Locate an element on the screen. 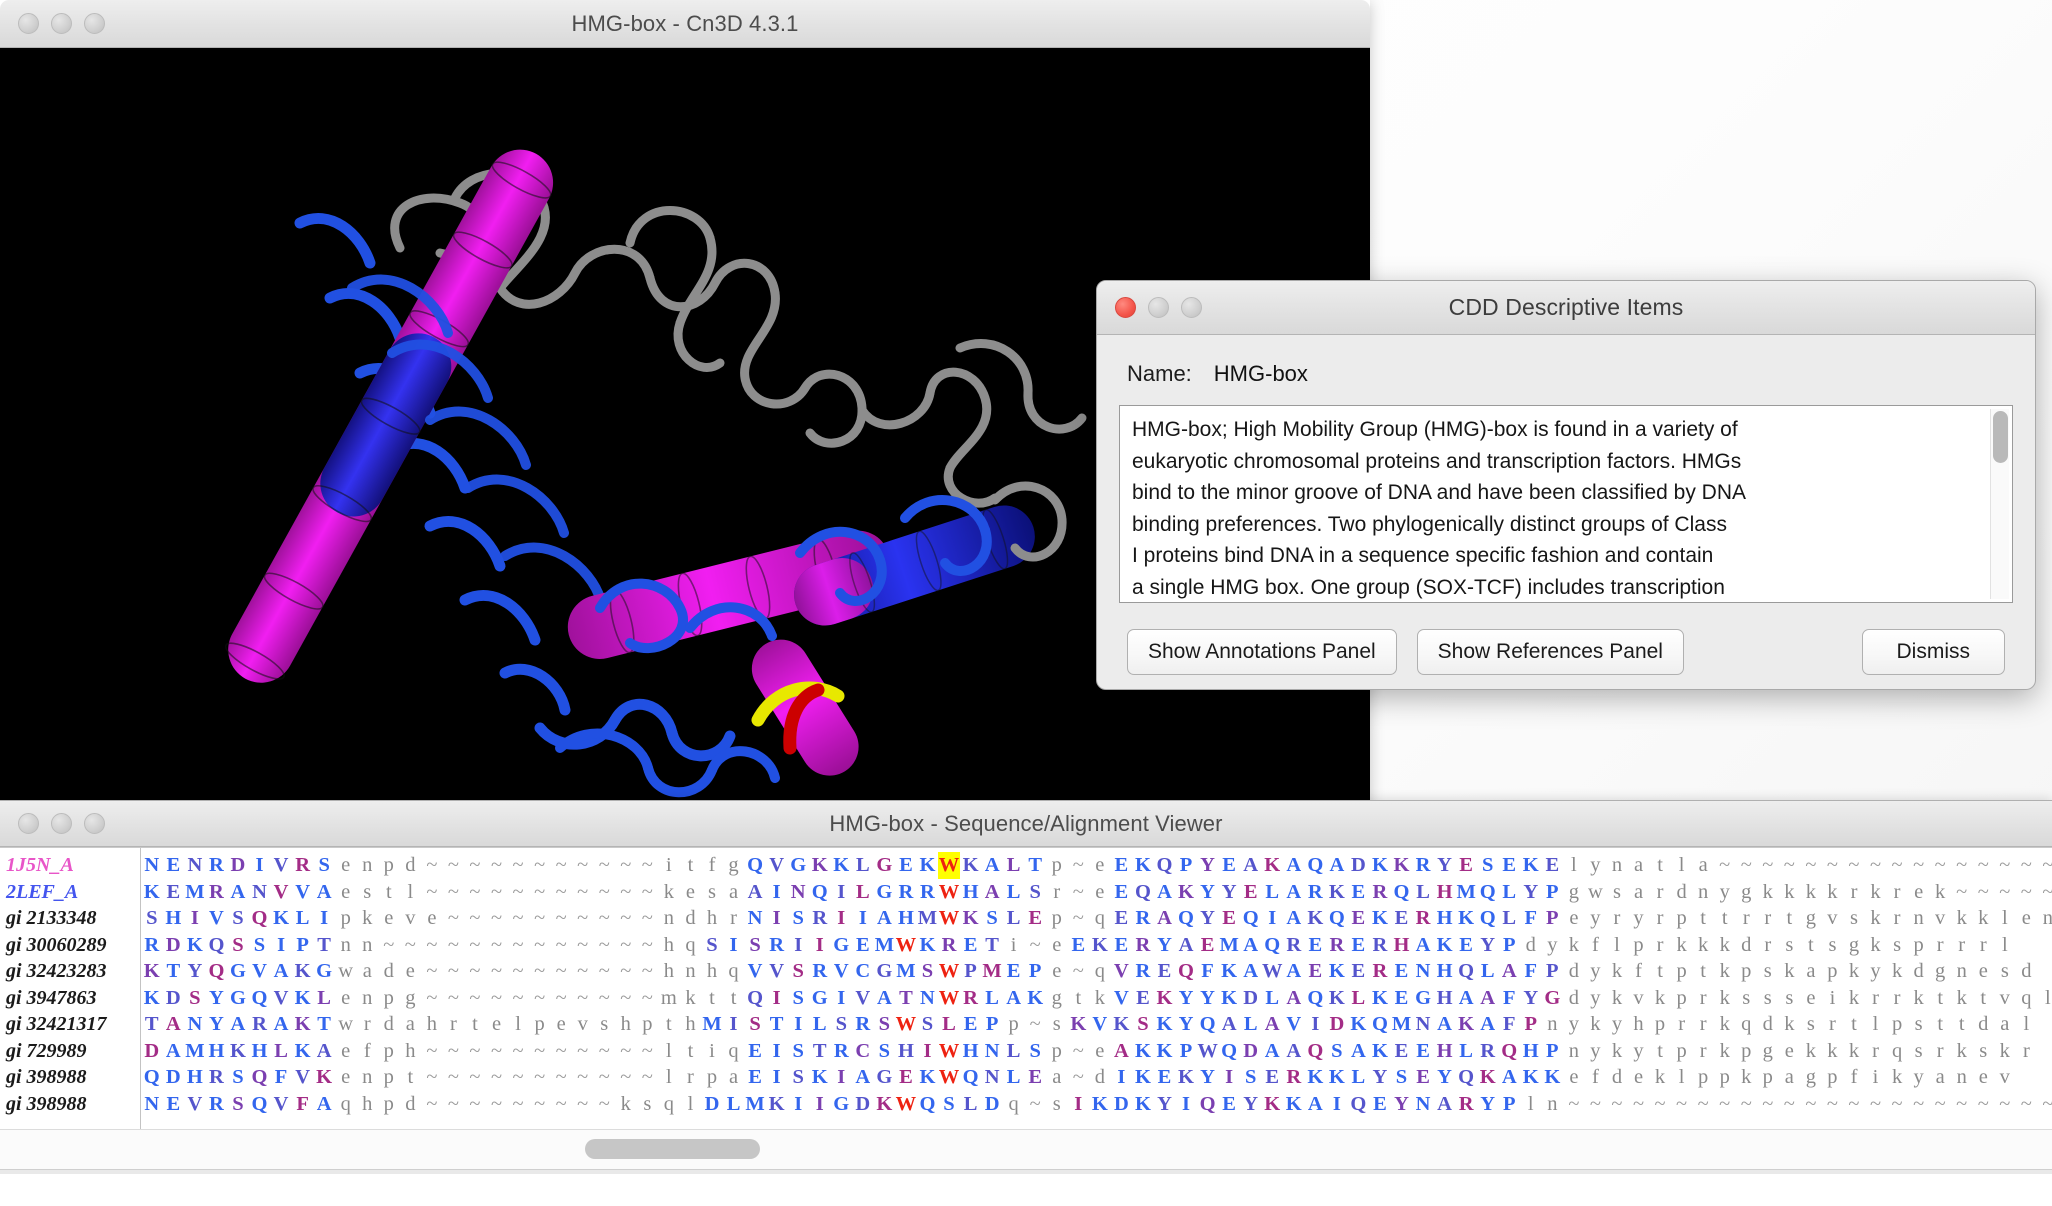 This screenshot has height=1206, width=2052. residue: h is located at coordinates (712, 971).